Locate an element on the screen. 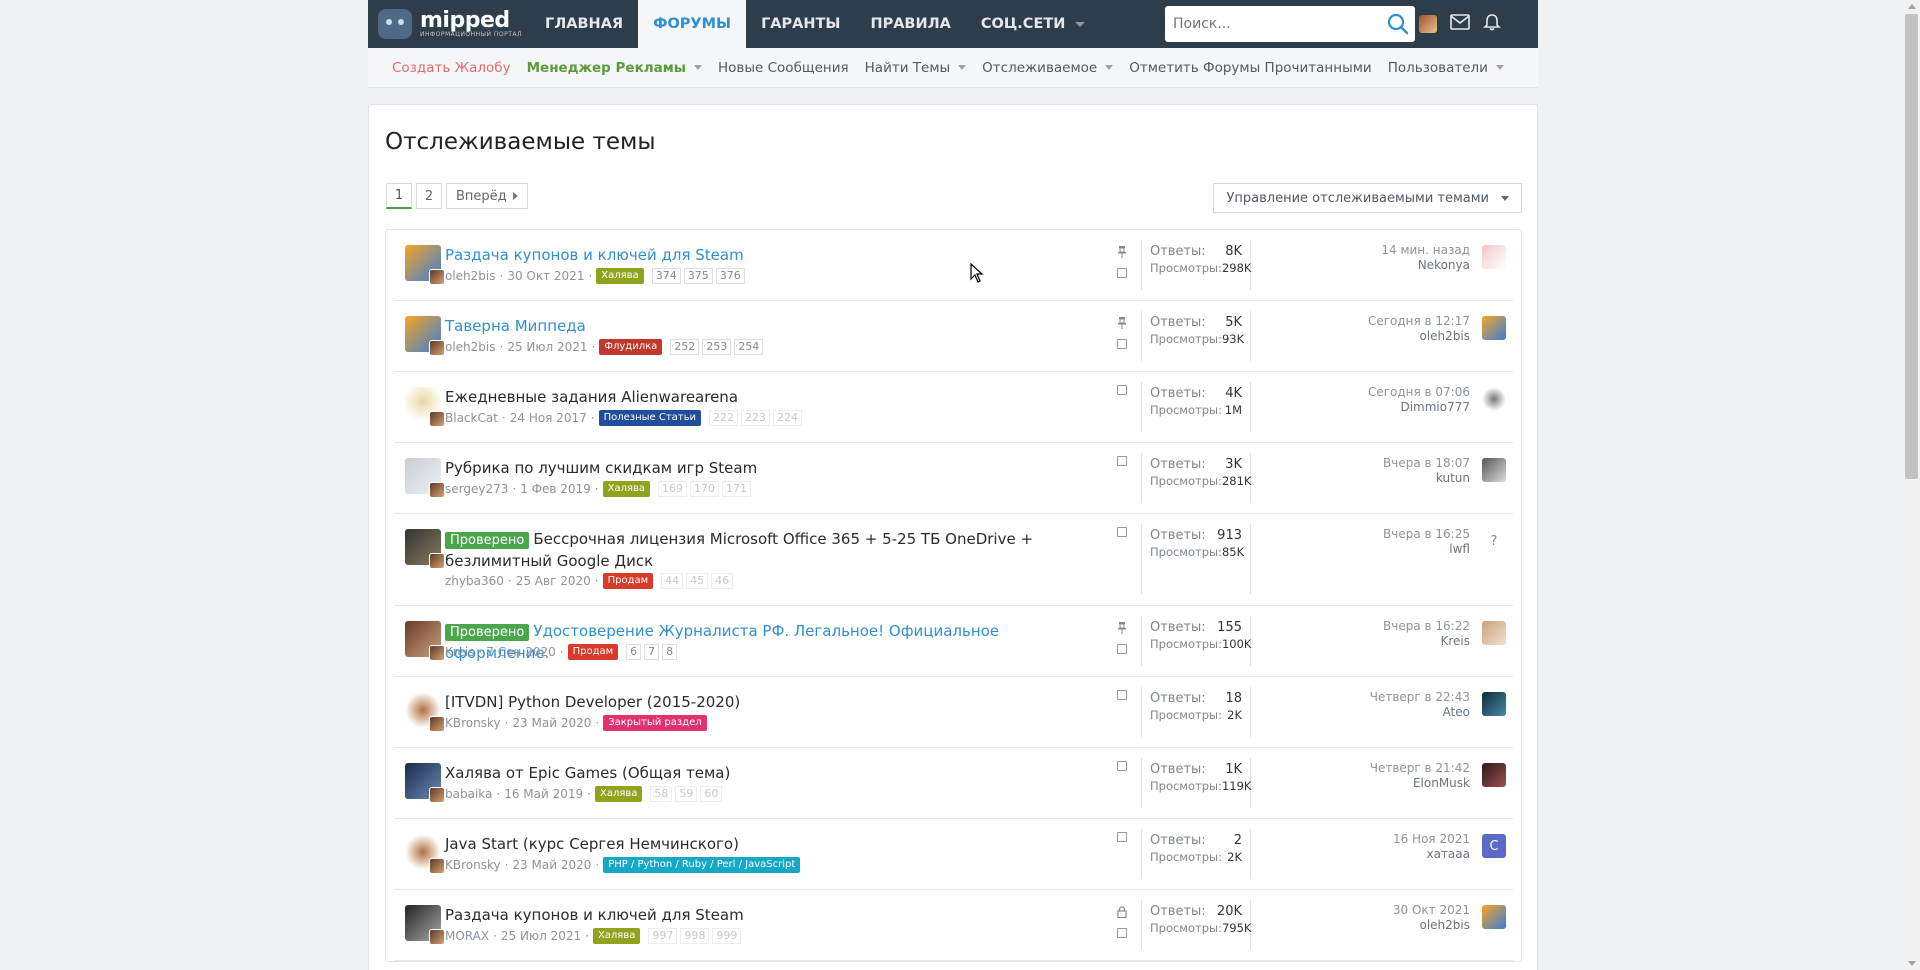 The image size is (1920, 970). thread-page-link: 58 is located at coordinates (661, 794).